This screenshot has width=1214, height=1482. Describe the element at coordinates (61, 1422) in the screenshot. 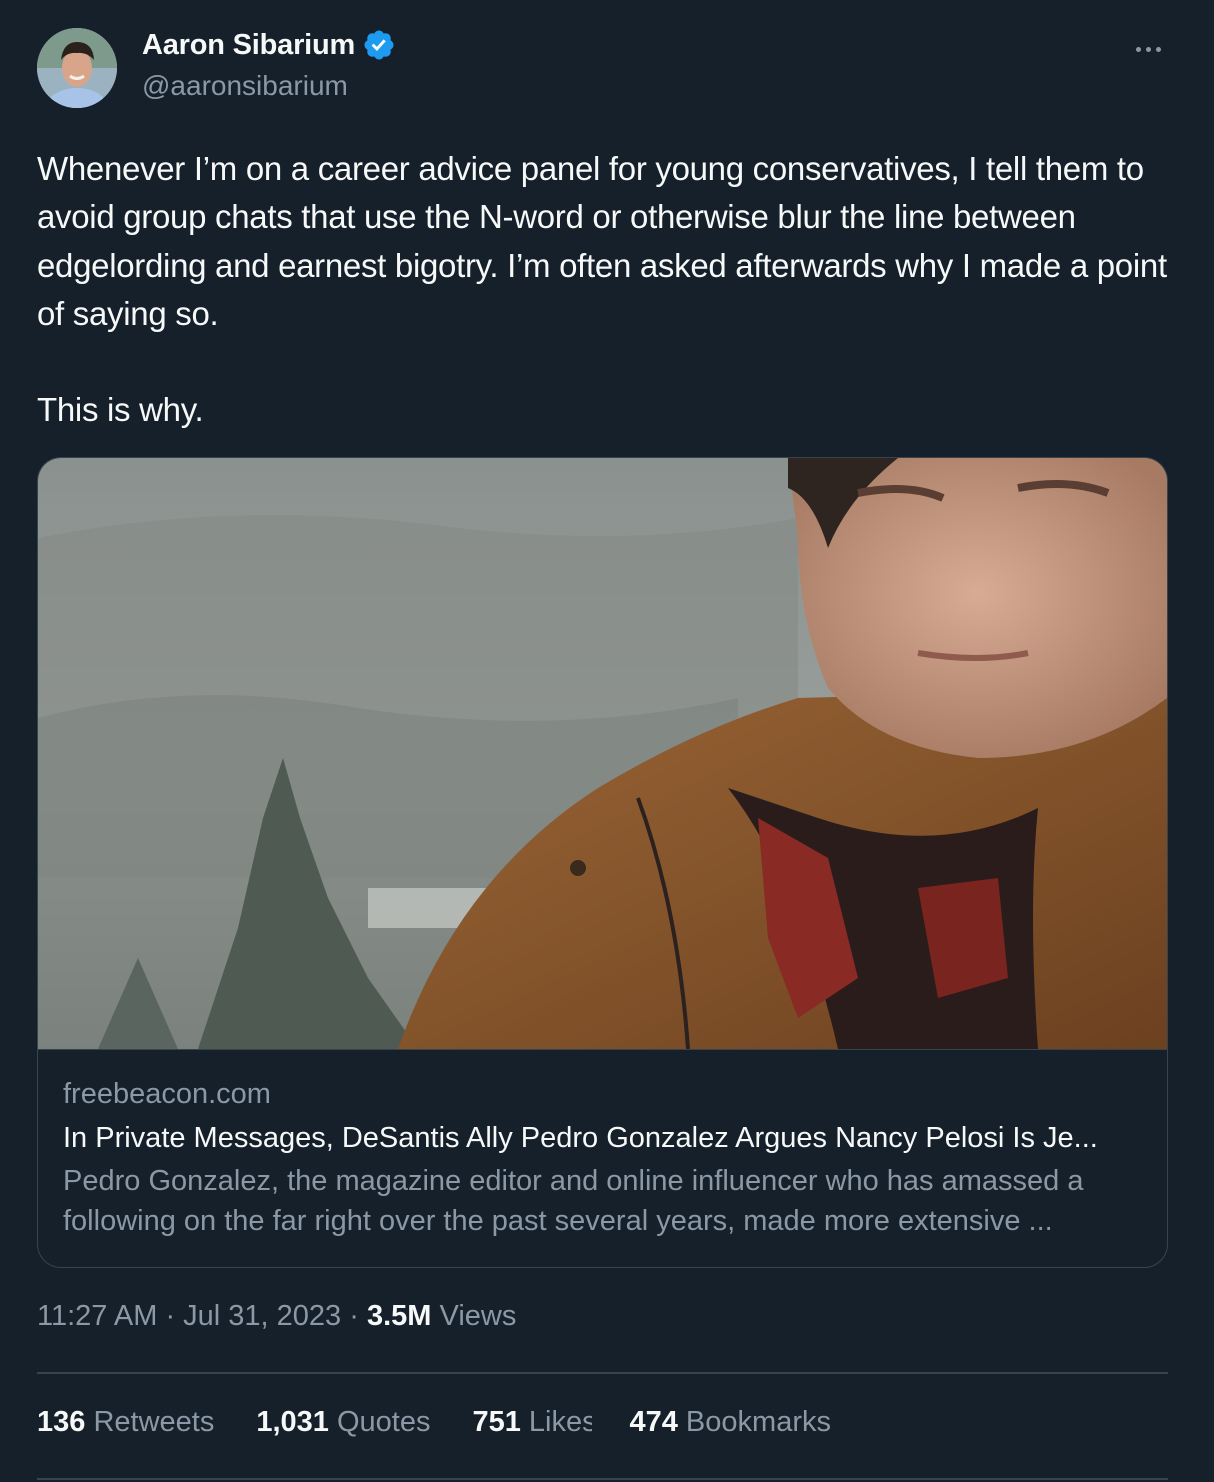

I see `retweets-count: 136` at that location.